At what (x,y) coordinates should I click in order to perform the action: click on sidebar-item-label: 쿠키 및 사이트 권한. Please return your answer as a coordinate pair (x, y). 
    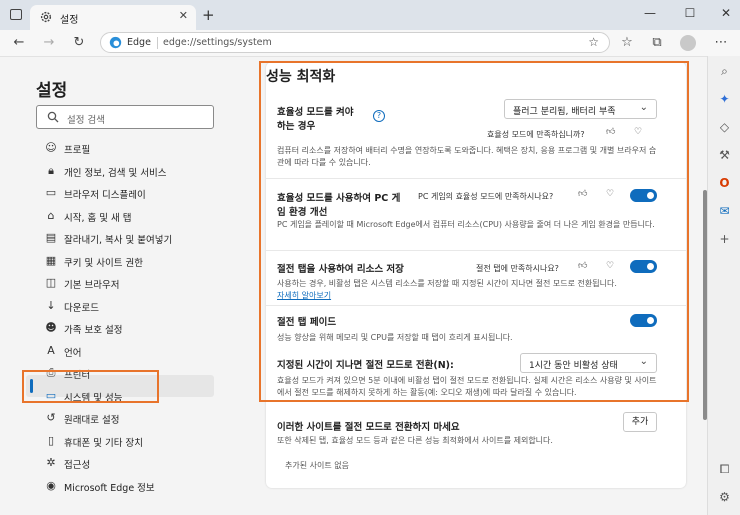
    Looking at the image, I should click on (103, 263).